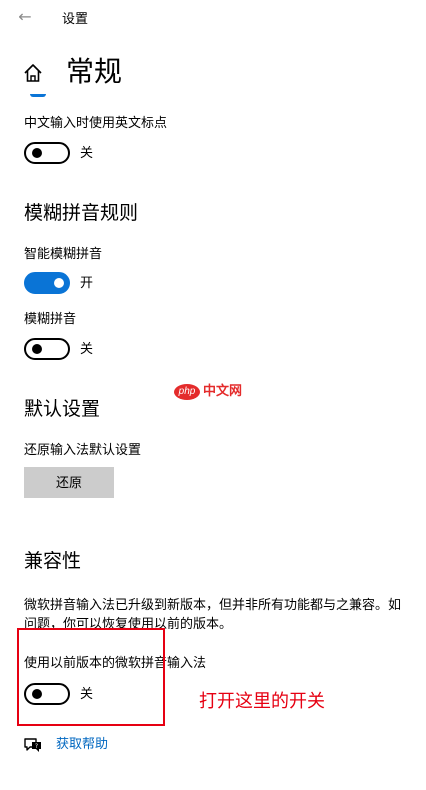 The width and height of the screenshot is (426, 790). What do you see at coordinates (25, 17) in the screenshot?
I see `back-arrow-icon: ←` at bounding box center [25, 17].